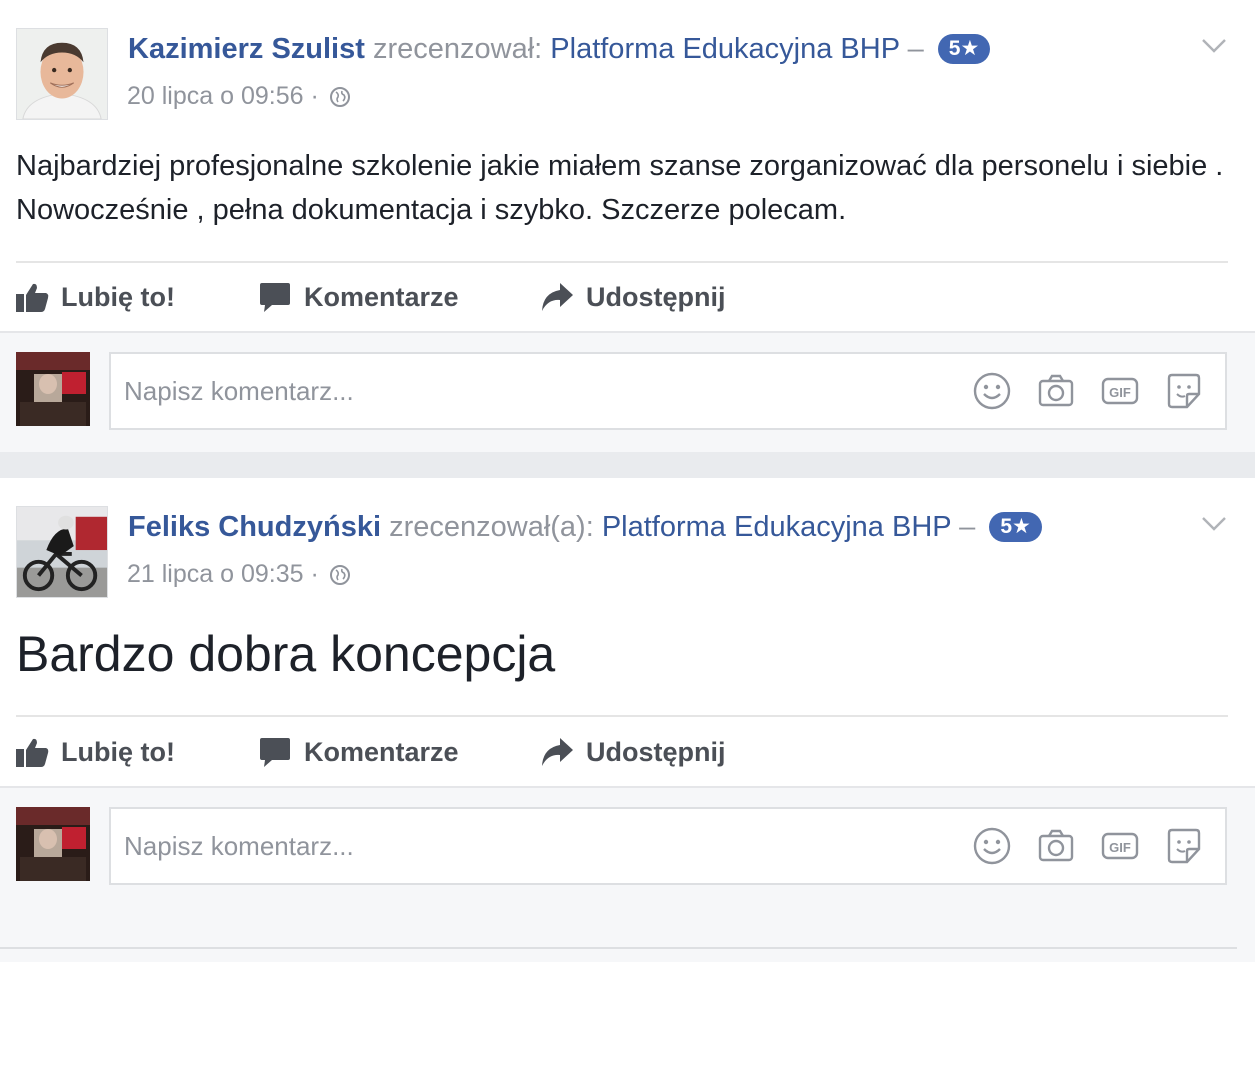 Image resolution: width=1255 pixels, height=1080 pixels. I want to click on review-text: Bardzo dobra koncepcja, so click(286, 654).